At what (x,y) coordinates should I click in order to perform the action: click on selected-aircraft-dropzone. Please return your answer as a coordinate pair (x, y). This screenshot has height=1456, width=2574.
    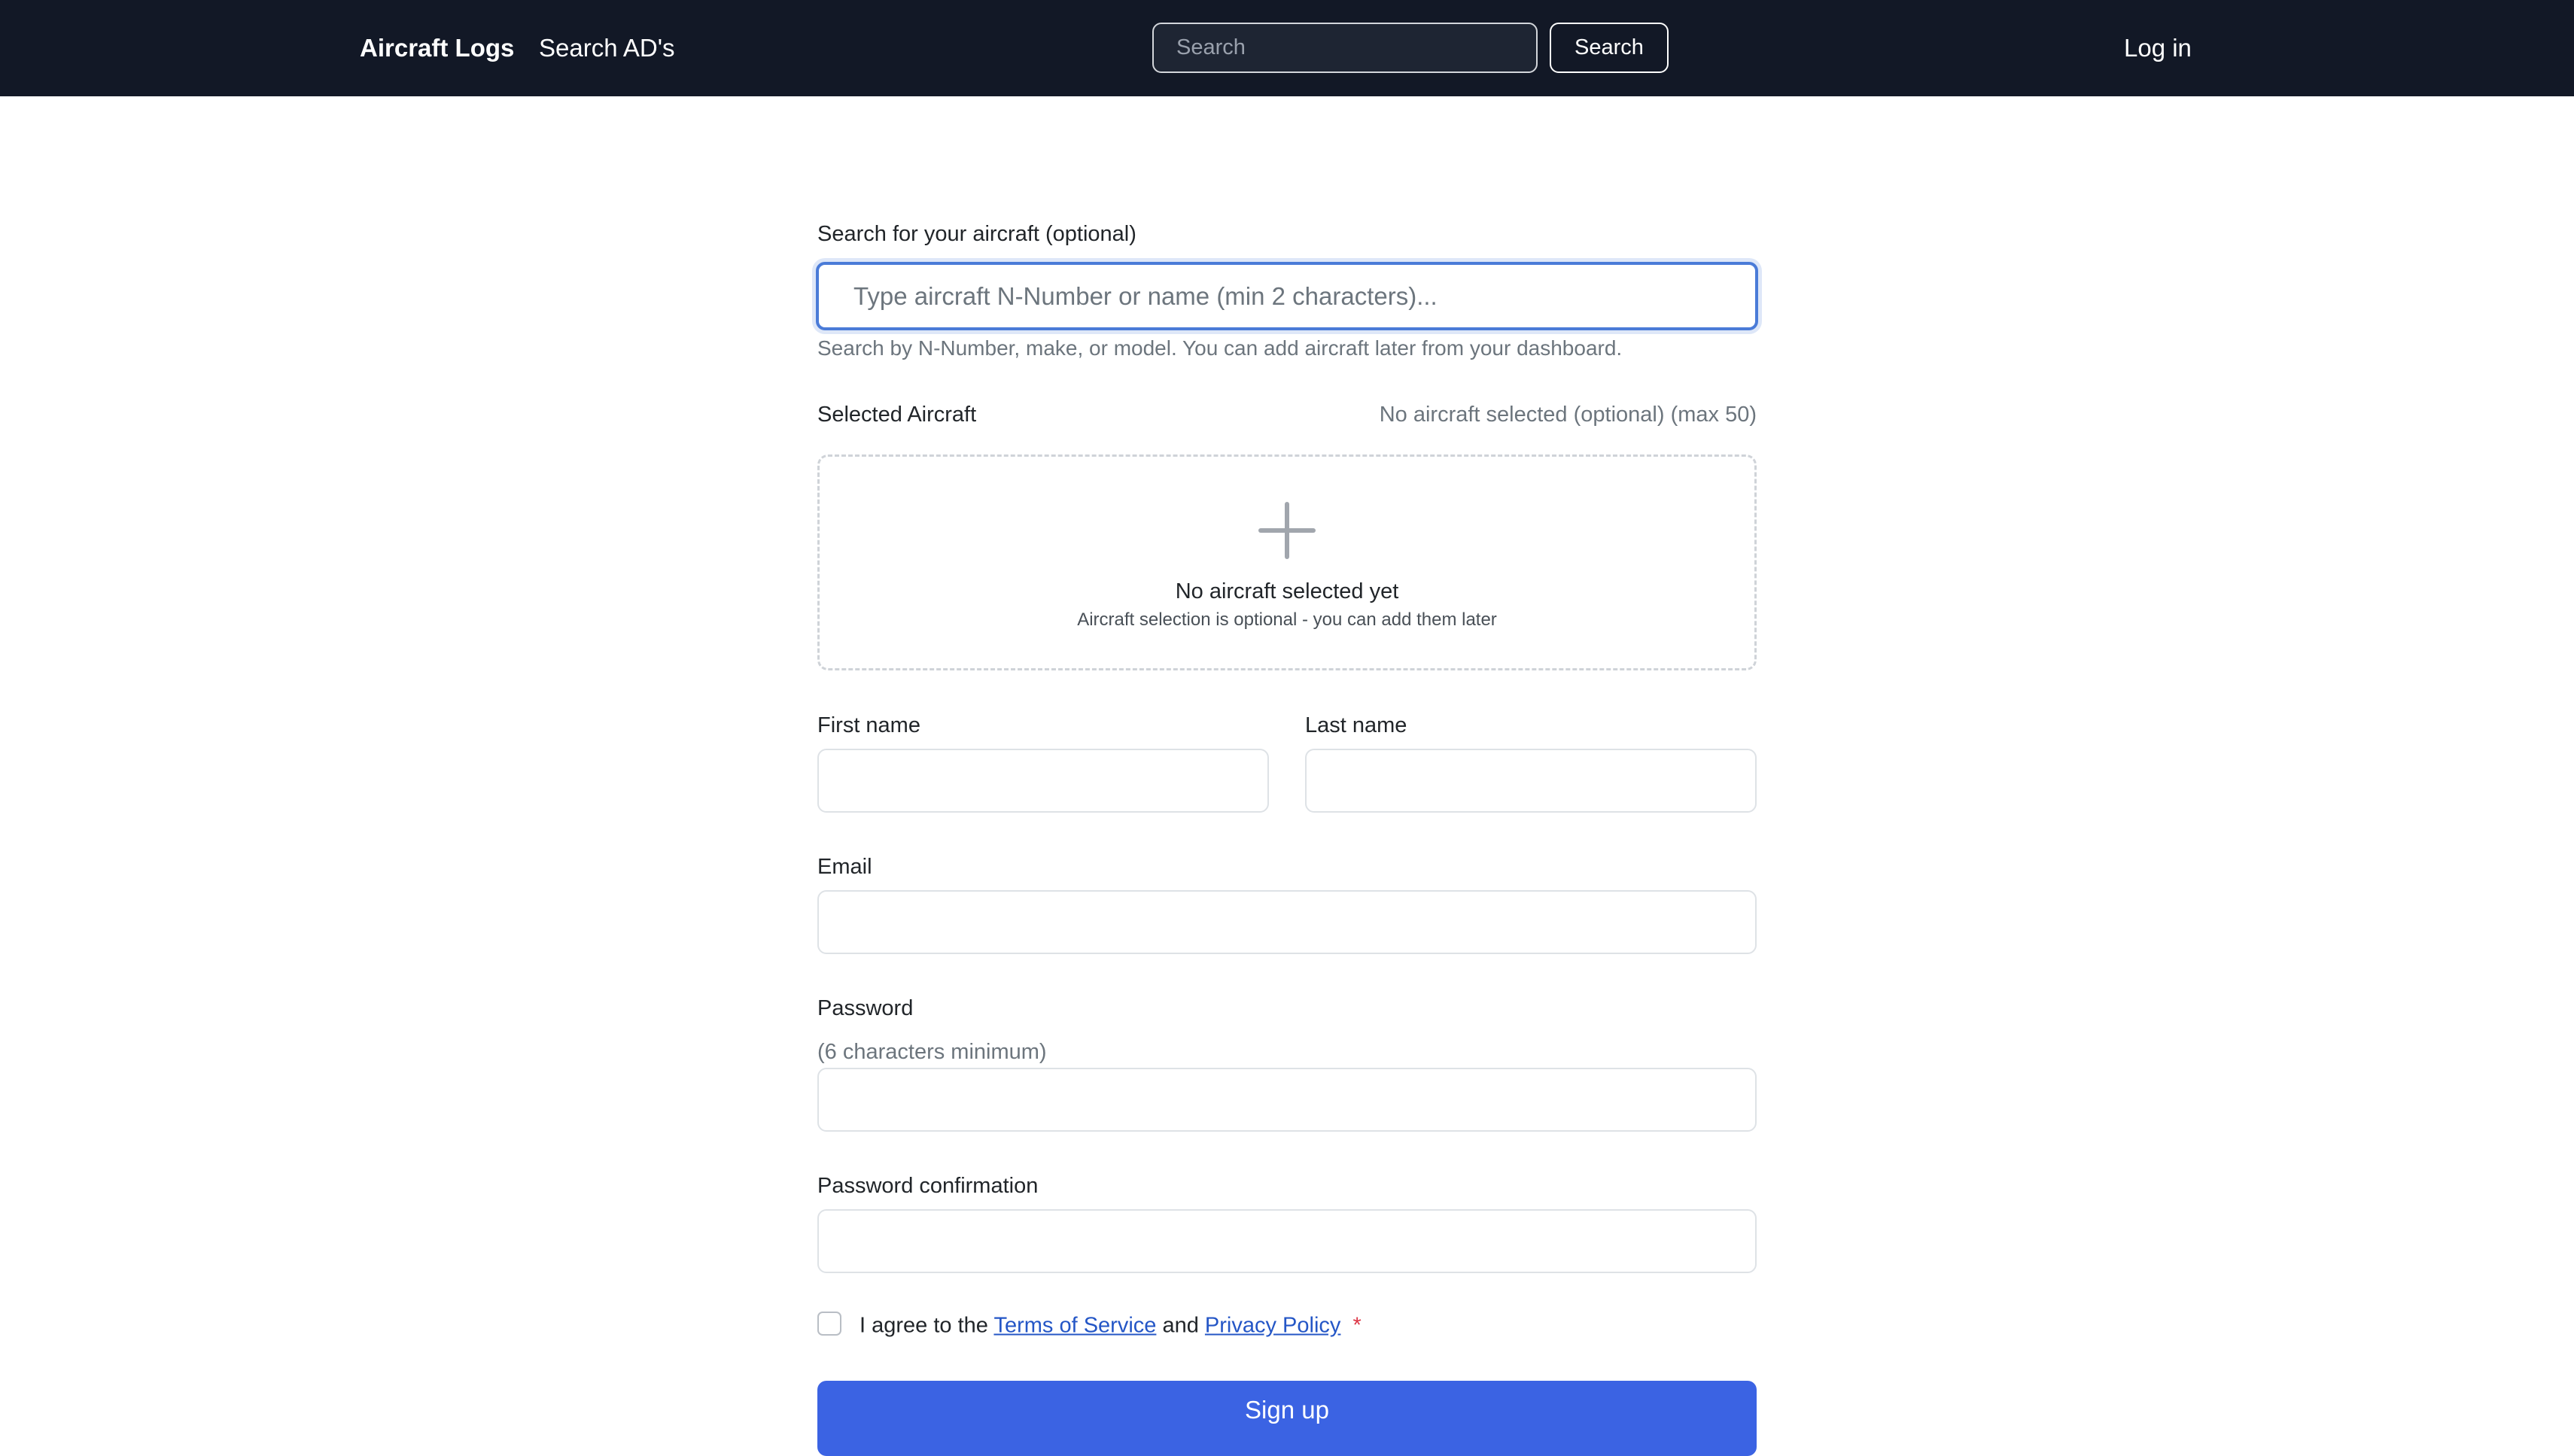
    Looking at the image, I should click on (1287, 562).